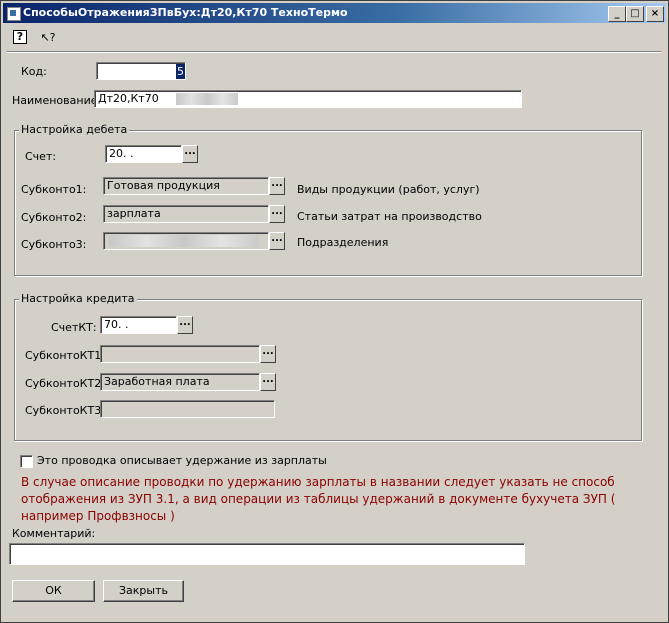  What do you see at coordinates (20, 37) in the screenshot?
I see `help-icon: ?` at bounding box center [20, 37].